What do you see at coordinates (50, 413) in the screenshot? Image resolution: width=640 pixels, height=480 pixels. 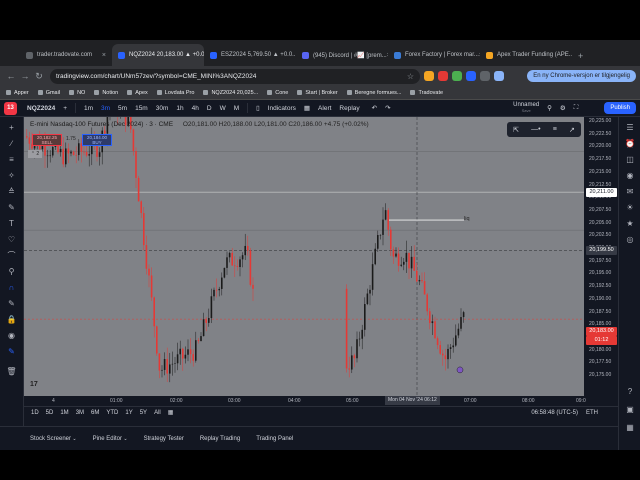 I see `range-5d: 5D` at bounding box center [50, 413].